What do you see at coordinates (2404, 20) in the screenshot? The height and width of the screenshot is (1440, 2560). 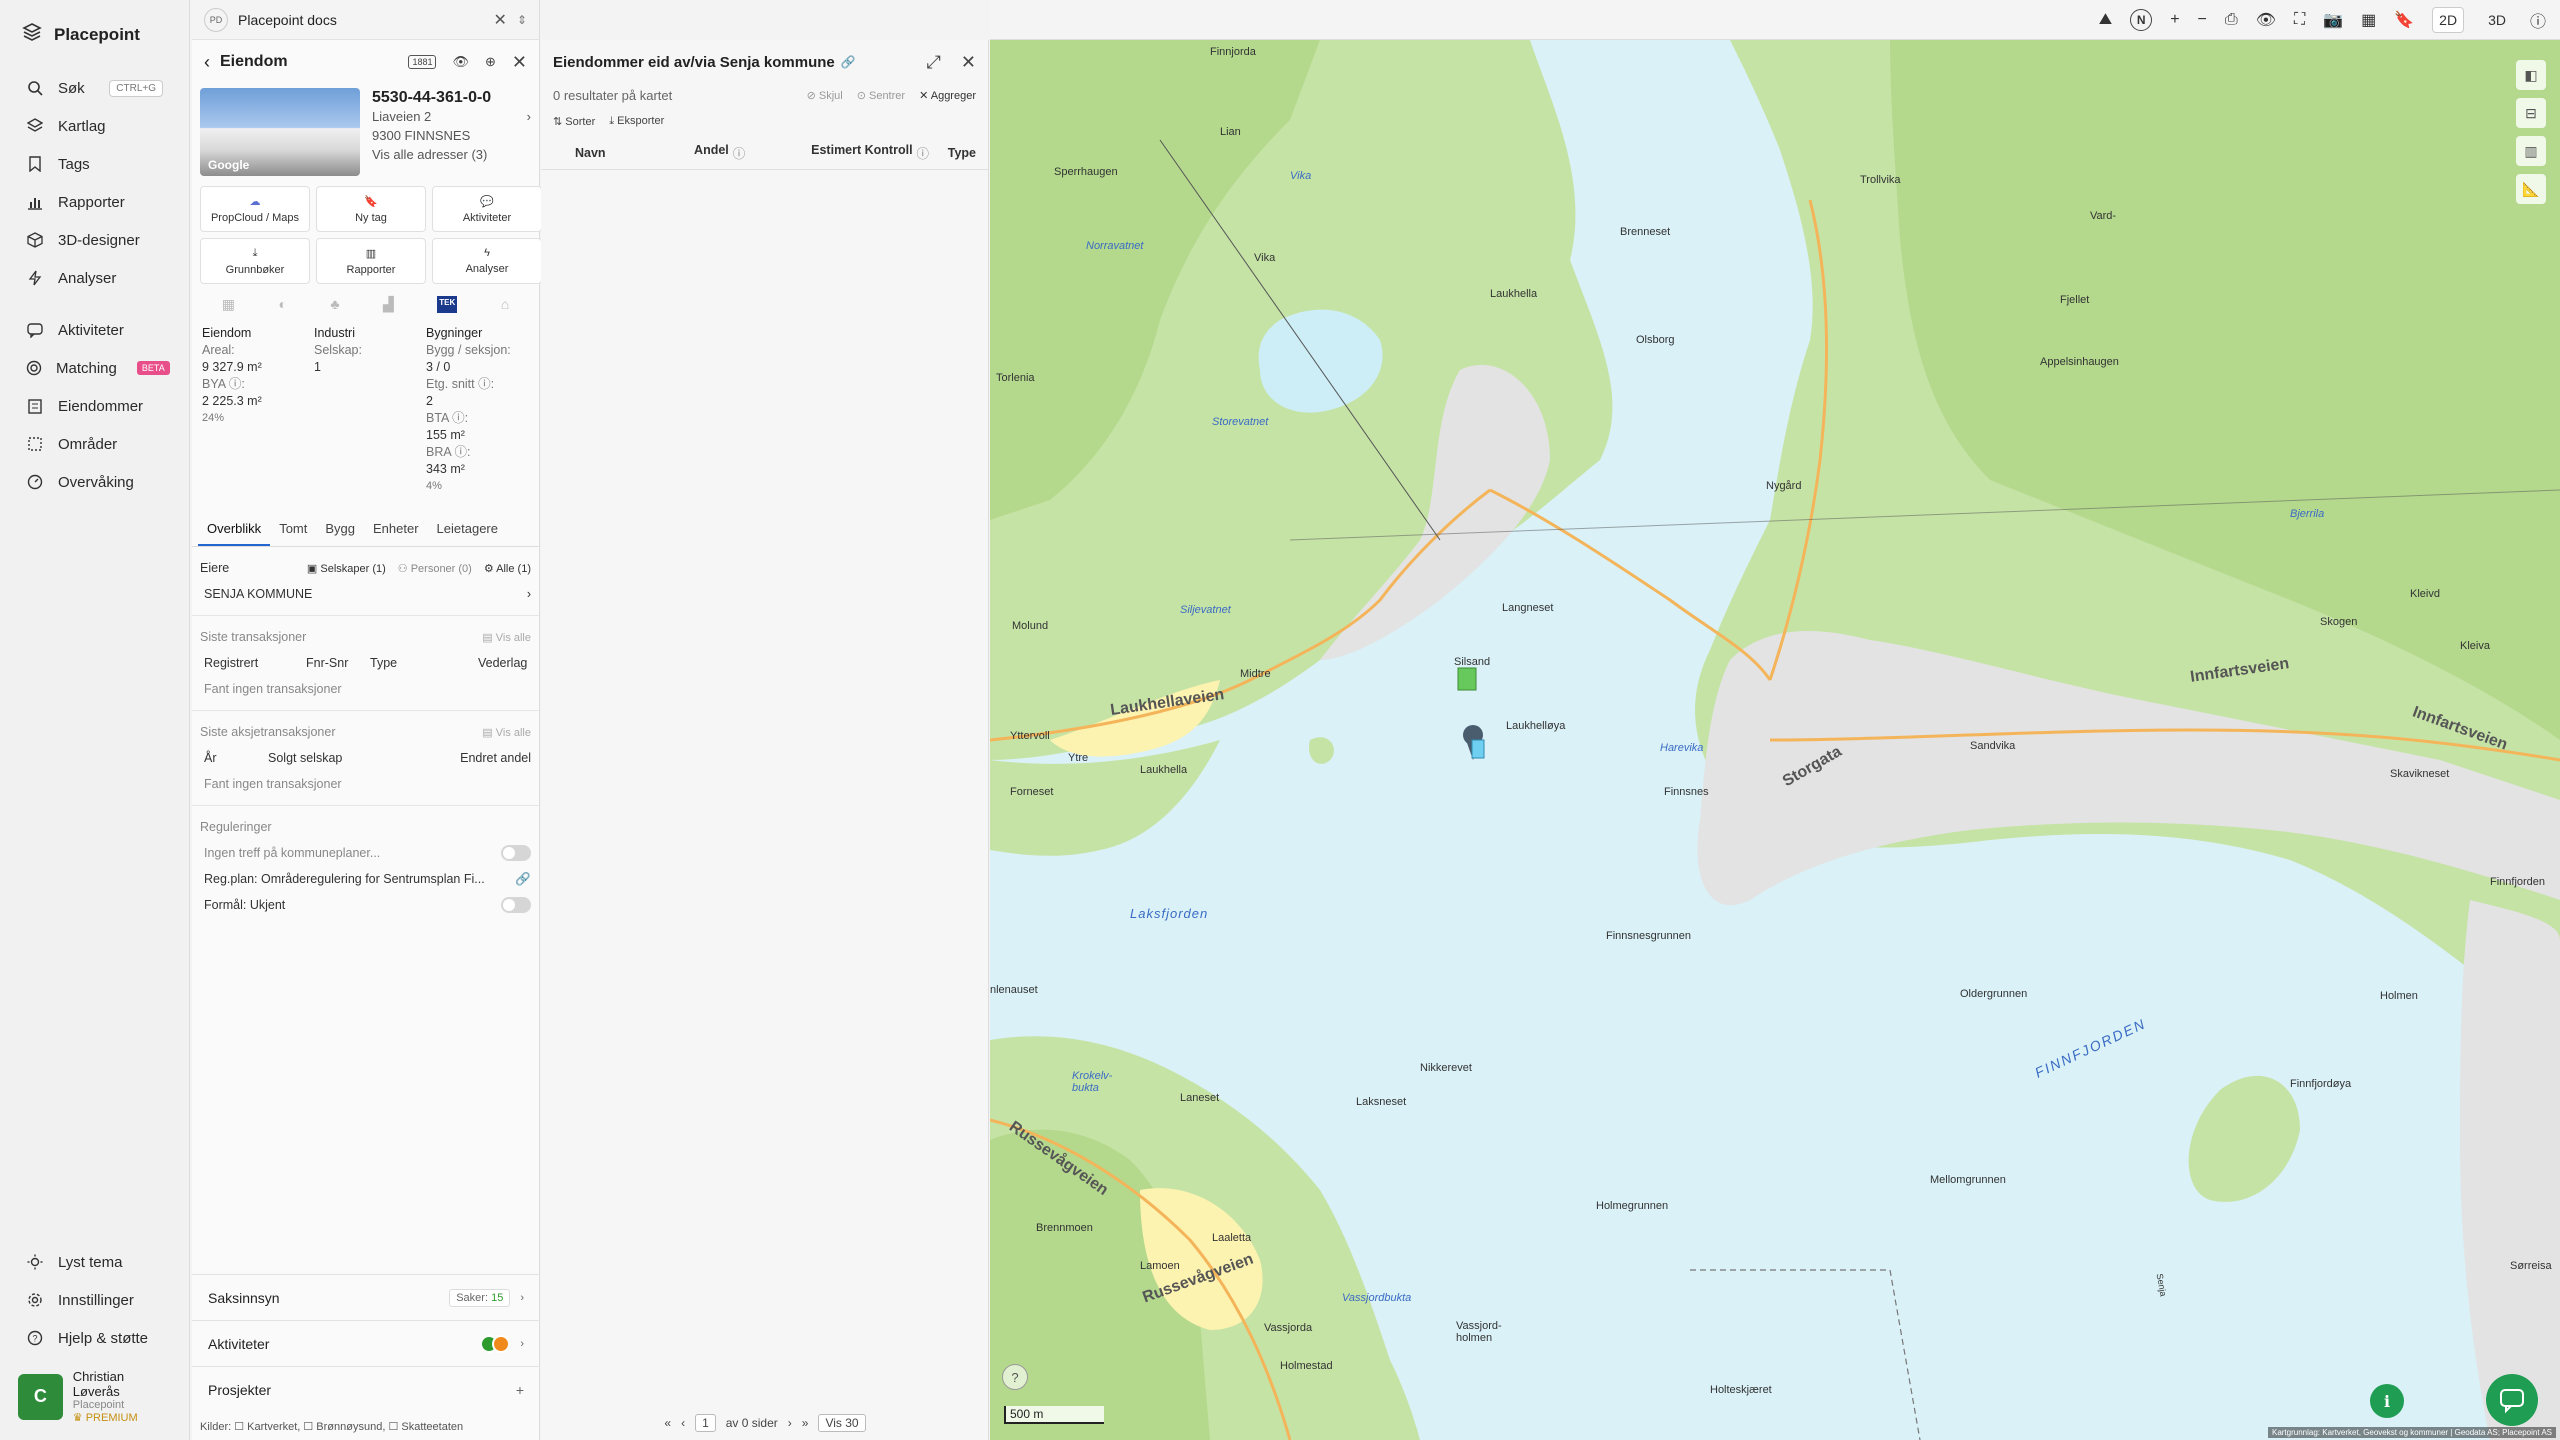 I see `bookmark-icon: 🔖` at bounding box center [2404, 20].